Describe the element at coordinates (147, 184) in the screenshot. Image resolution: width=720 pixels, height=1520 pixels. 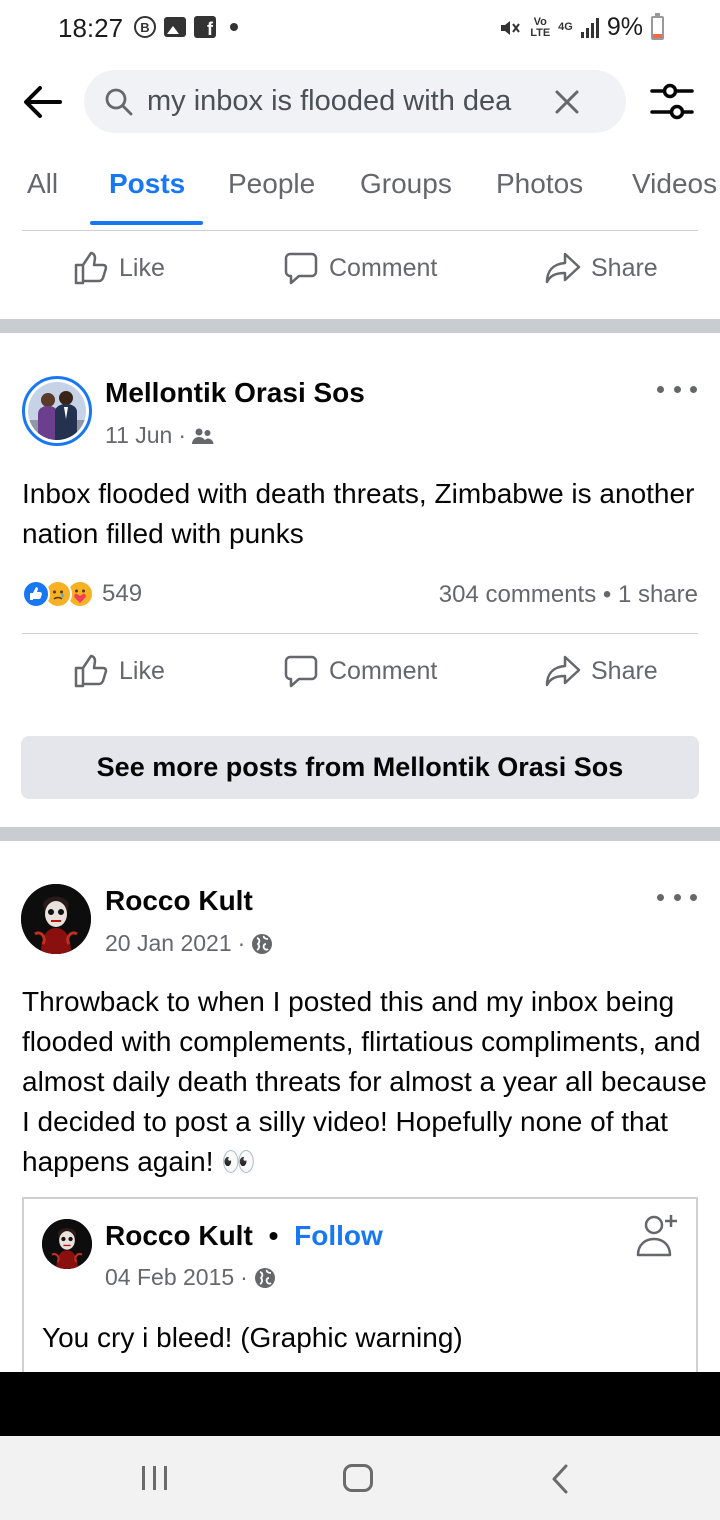
I see `tab-posts: Posts` at that location.